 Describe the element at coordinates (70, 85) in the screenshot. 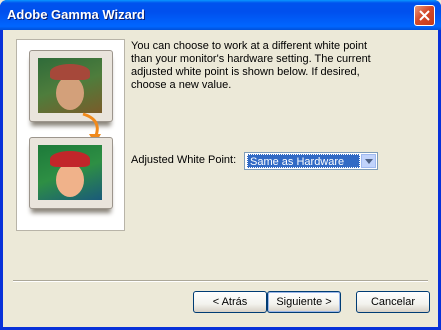

I see `portrait-before-image` at that location.